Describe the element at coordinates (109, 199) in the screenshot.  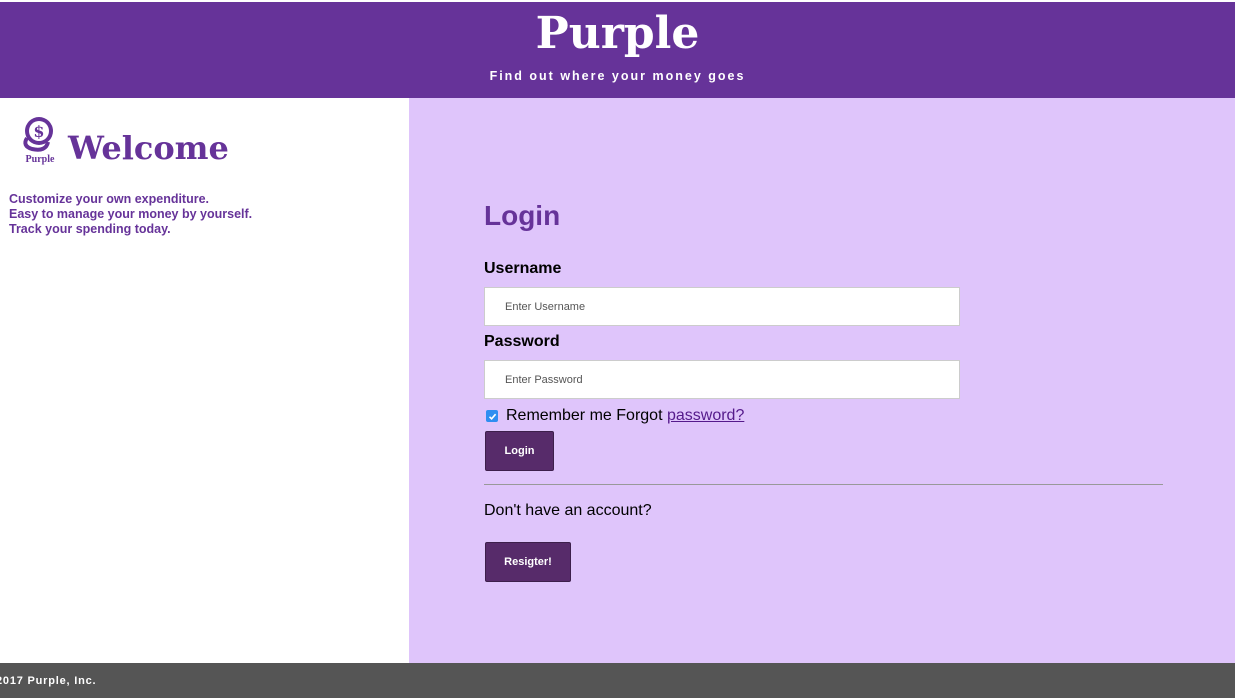
I see `intro-line: Customize your own expenditure.` at that location.